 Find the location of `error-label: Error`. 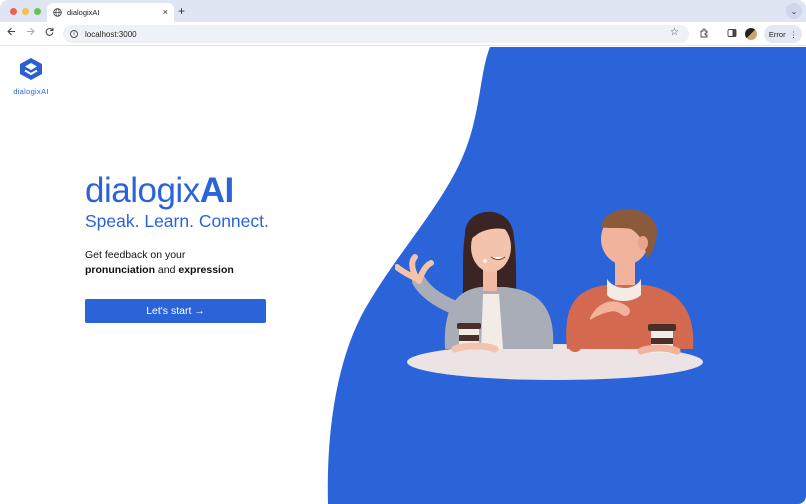

error-label: Error is located at coordinates (777, 34).